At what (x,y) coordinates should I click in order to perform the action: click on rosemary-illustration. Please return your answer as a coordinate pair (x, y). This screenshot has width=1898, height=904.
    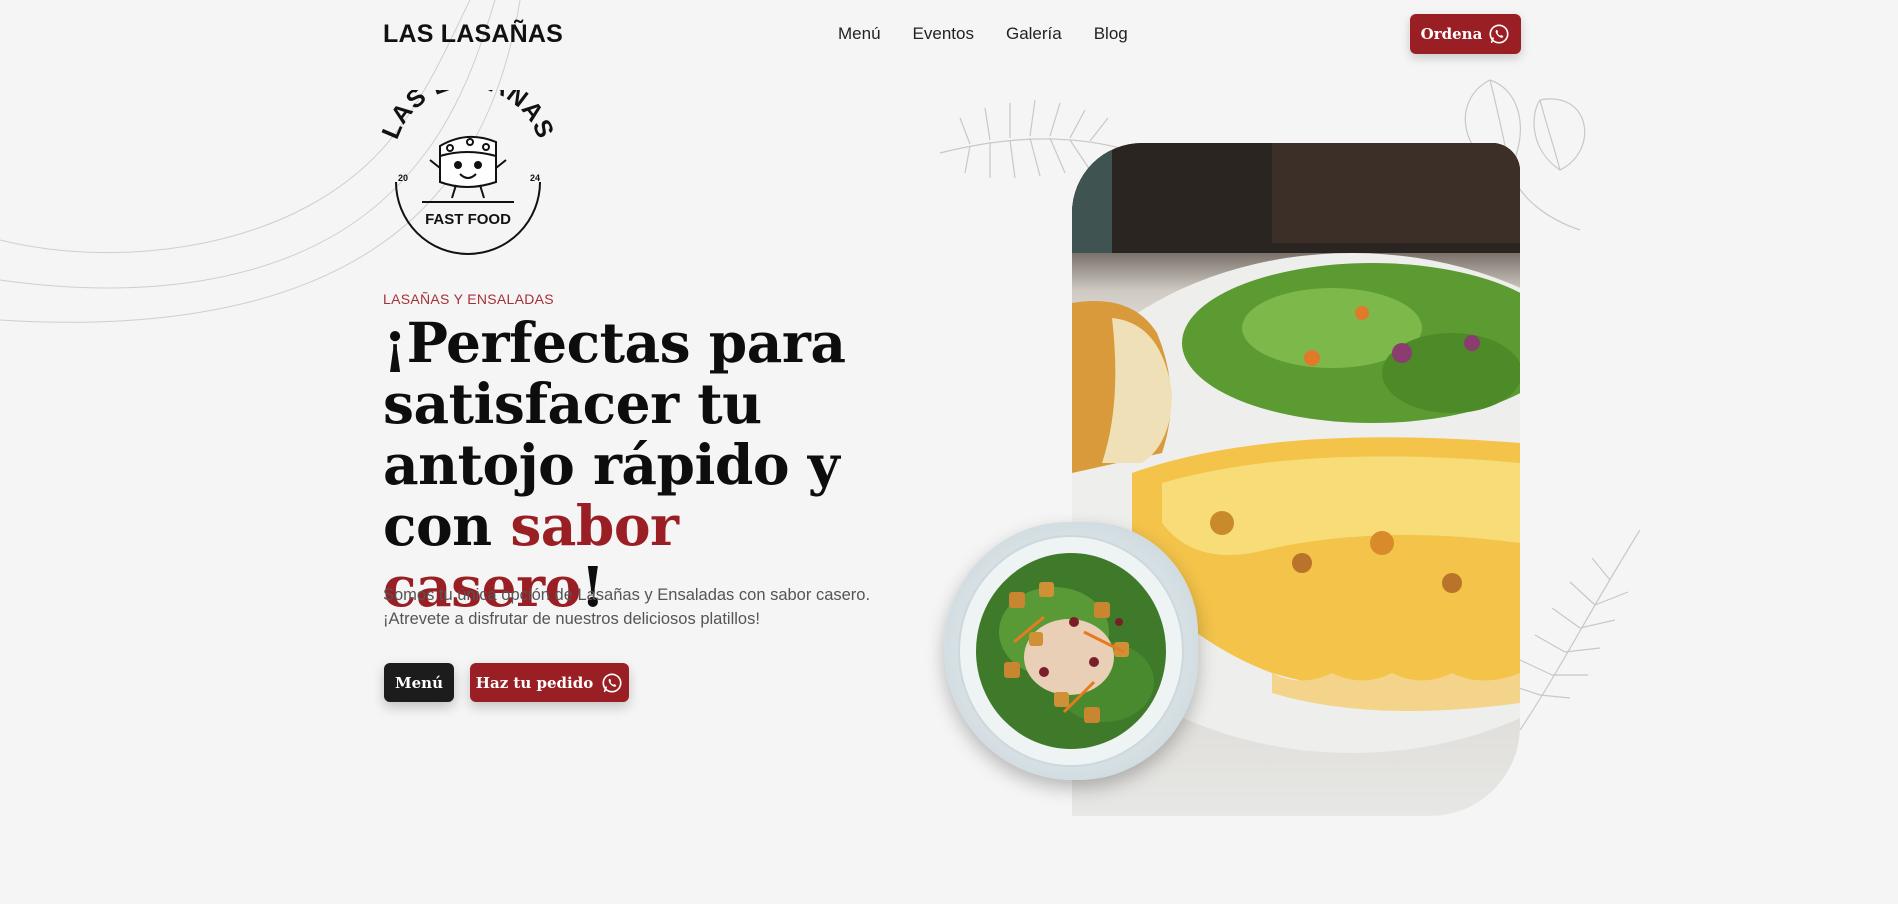
    Looking at the image, I should click on (1575, 630).